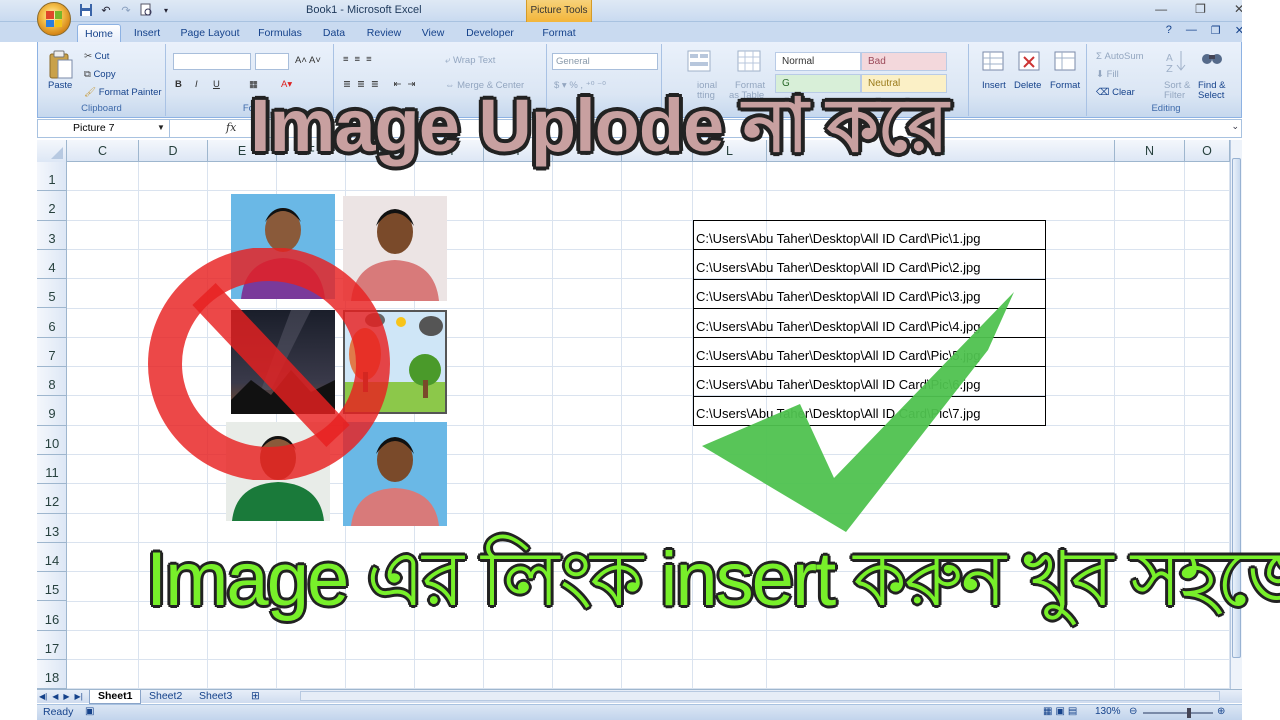  What do you see at coordinates (52, 558) in the screenshot?
I see `row-header-14: 14` at bounding box center [52, 558].